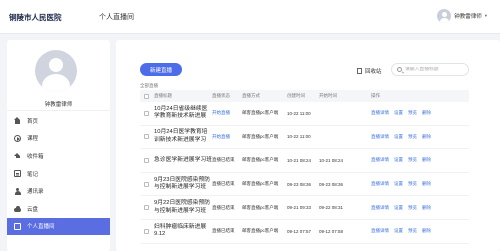 The image size is (500, 251). What do you see at coordinates (182, 184) in the screenshot?
I see `live-title: 9月23日医院感染预防与控制新进展学习班` at bounding box center [182, 184].